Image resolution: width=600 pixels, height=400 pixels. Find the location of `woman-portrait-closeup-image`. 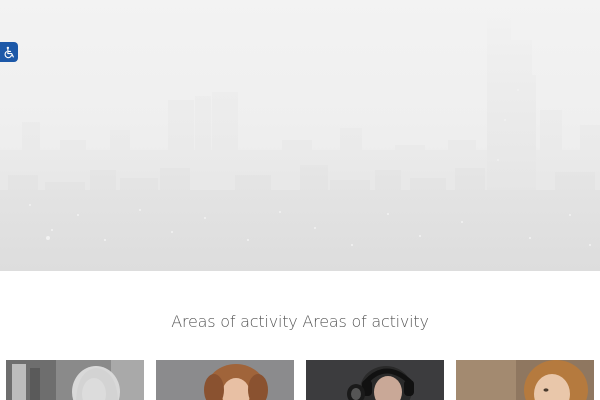

woman-portrait-closeup-image is located at coordinates (525, 380).